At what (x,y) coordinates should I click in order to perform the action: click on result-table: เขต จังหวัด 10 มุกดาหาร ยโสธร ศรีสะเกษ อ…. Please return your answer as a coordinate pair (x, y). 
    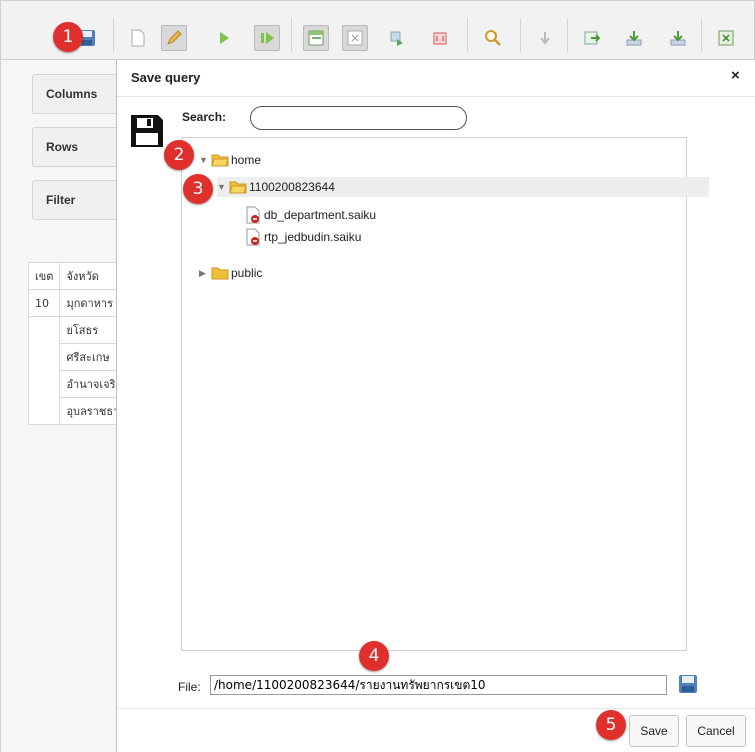
    Looking at the image, I should click on (75, 343).